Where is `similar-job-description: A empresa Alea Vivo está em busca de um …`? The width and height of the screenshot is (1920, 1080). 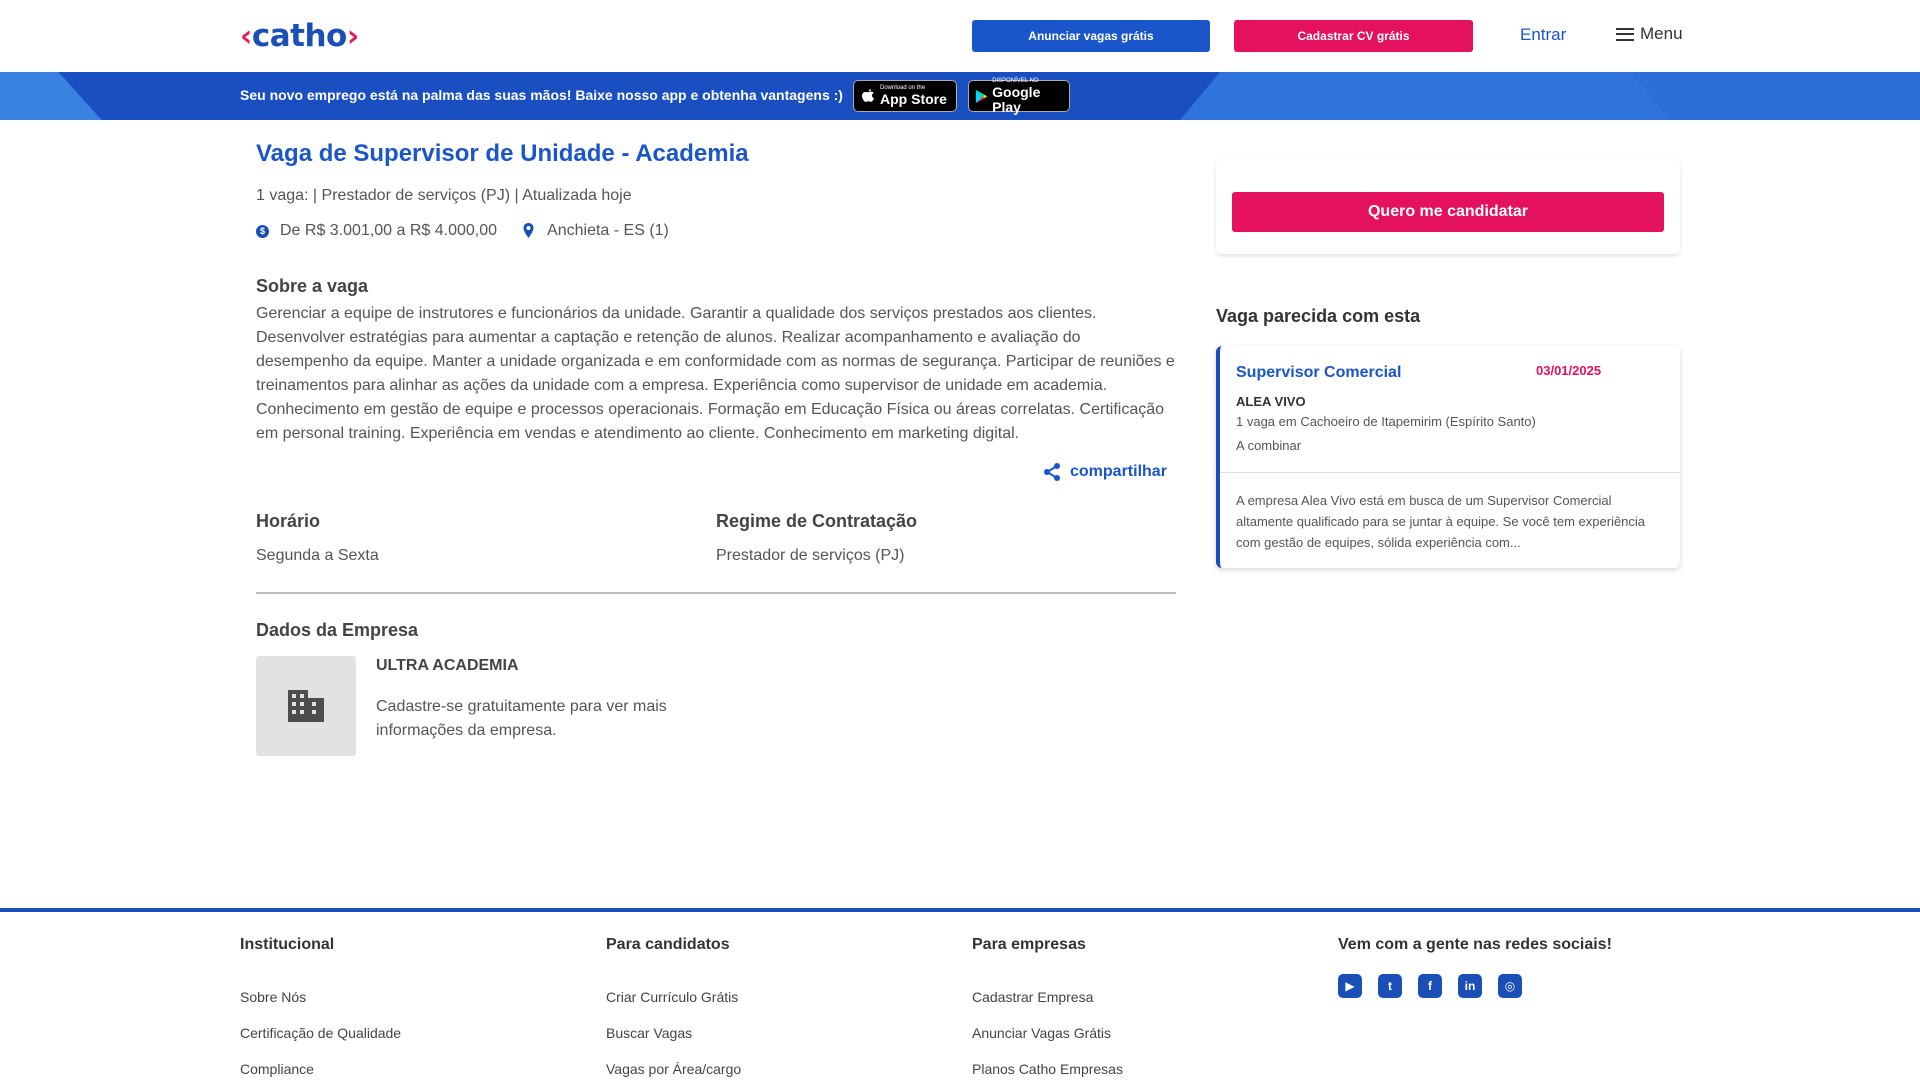
similar-job-description: A empresa Alea Vivo está em busca de um … is located at coordinates (1441, 521).